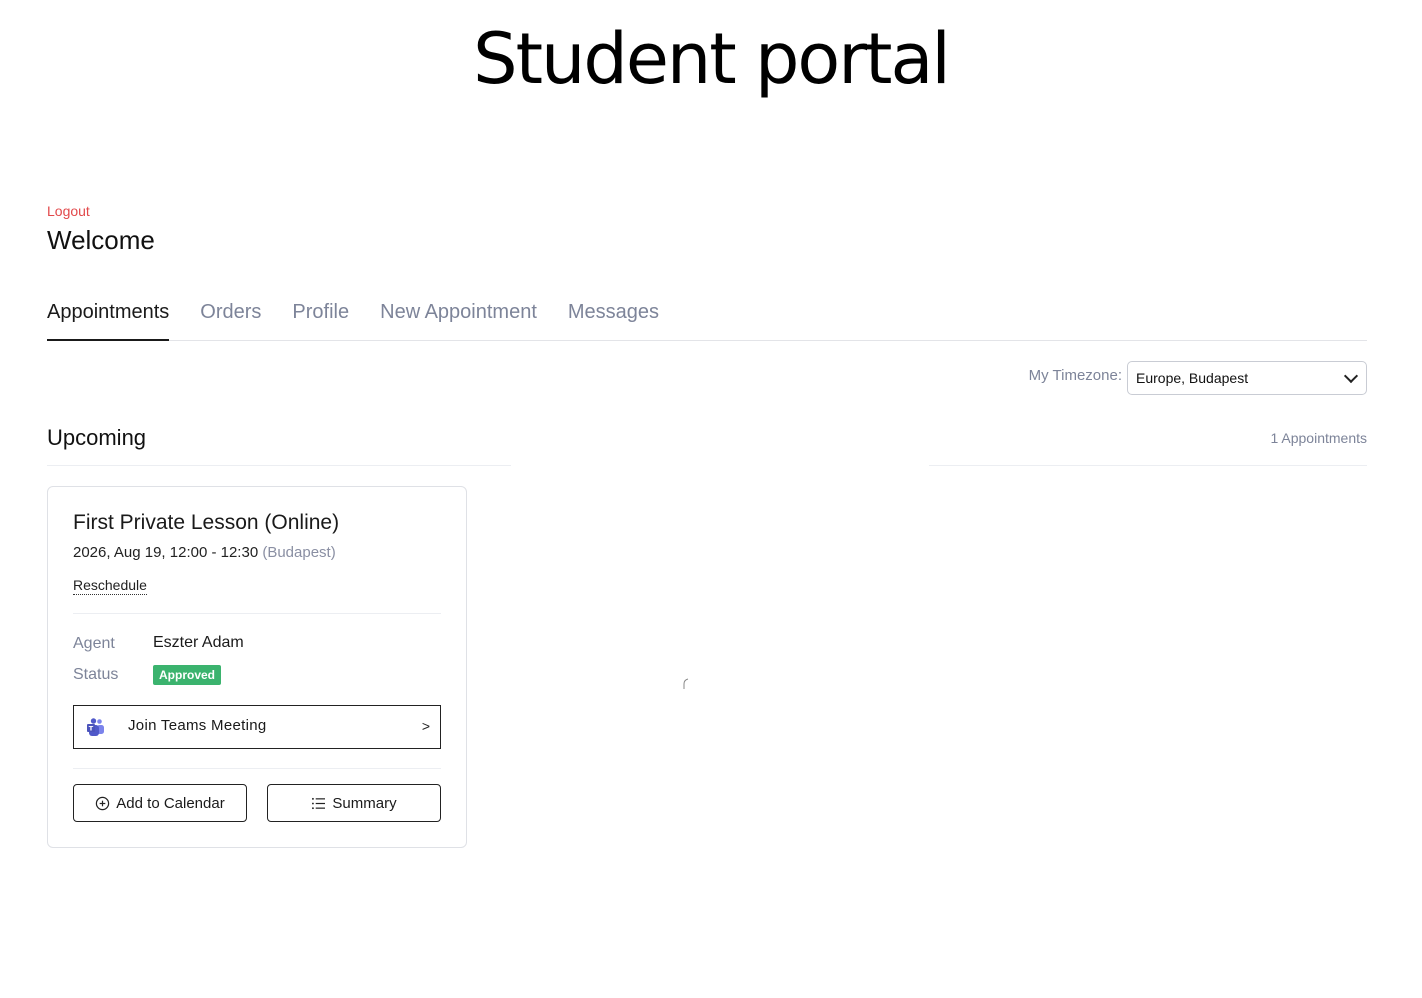  I want to click on timezone-selected-value: Europe, Budapest, so click(1192, 378).